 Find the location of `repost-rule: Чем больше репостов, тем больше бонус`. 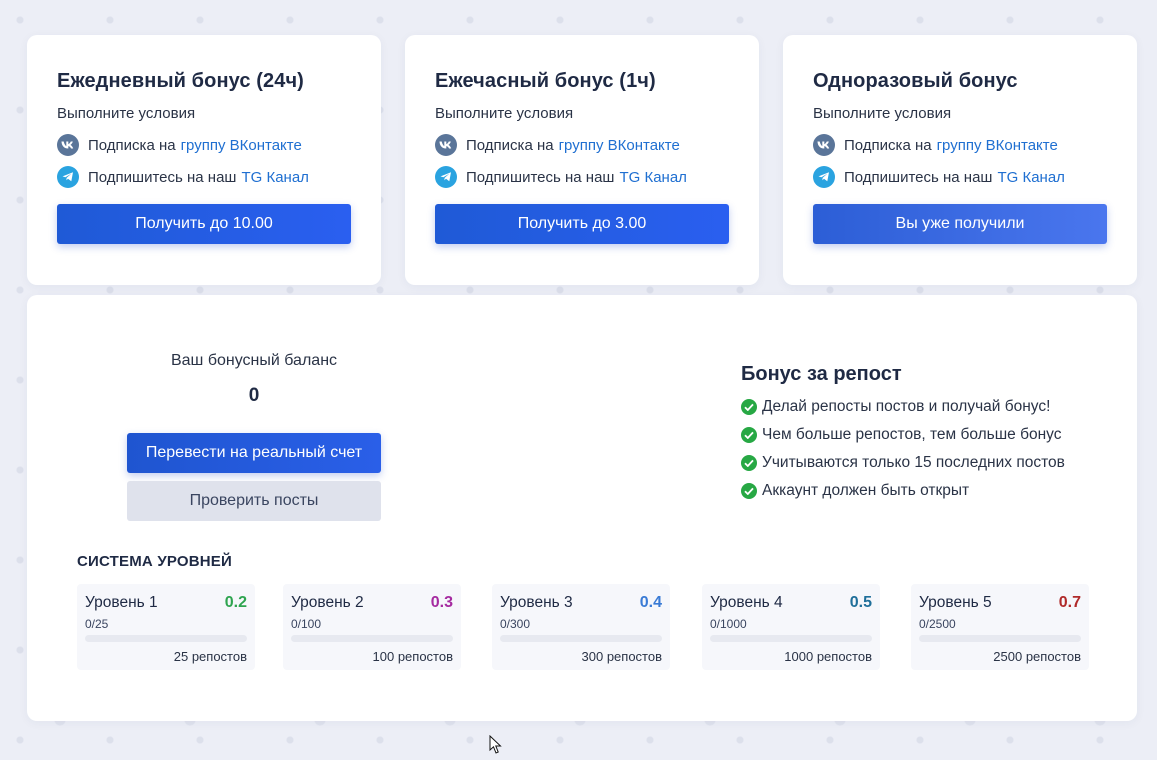

repost-rule: Чем больше репостов, тем больше бонус is located at coordinates (903, 434).